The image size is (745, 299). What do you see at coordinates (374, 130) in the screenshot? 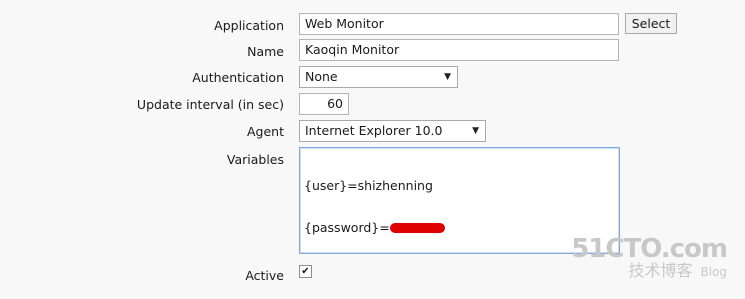
I see `agent-selected: Internet Explorer 10.0` at bounding box center [374, 130].